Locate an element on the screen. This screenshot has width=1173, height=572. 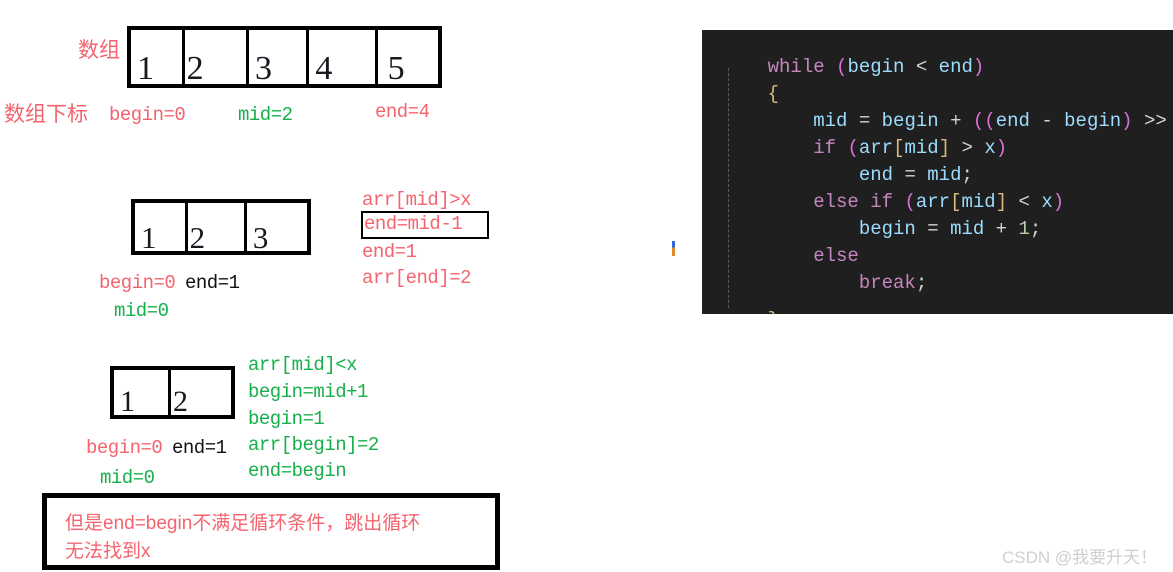
array-legend-label: 数组 is located at coordinates (99, 50).